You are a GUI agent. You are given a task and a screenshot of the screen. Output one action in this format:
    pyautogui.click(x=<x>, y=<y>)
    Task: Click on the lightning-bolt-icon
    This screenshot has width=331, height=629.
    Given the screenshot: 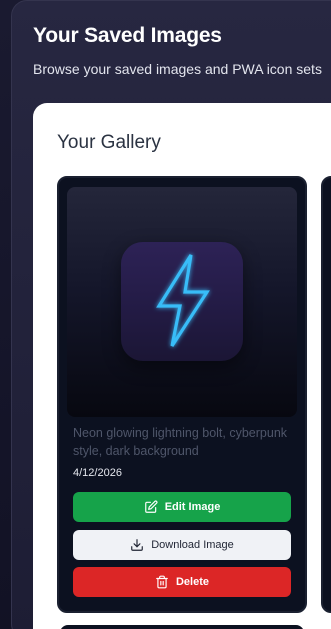 What is the action you would take?
    pyautogui.click(x=183, y=300)
    